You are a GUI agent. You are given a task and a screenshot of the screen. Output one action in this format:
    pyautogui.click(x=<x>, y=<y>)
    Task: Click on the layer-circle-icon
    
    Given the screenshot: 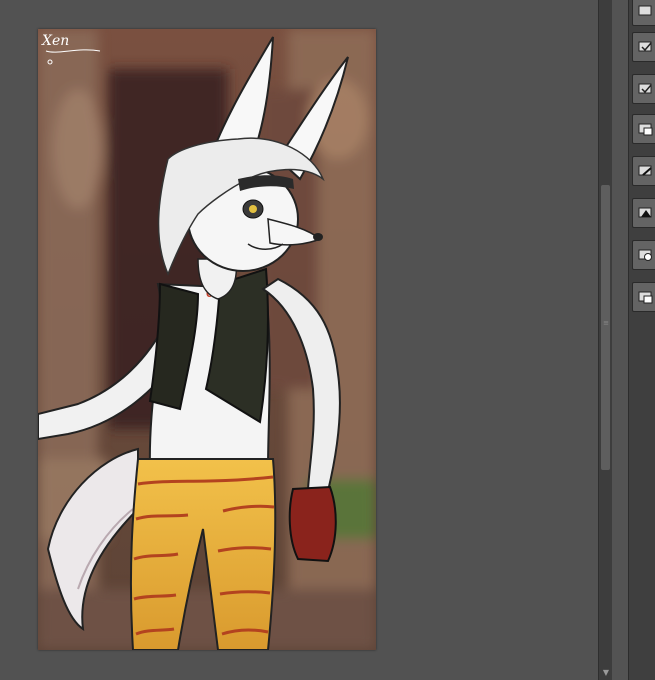 What is the action you would take?
    pyautogui.click(x=645, y=255)
    